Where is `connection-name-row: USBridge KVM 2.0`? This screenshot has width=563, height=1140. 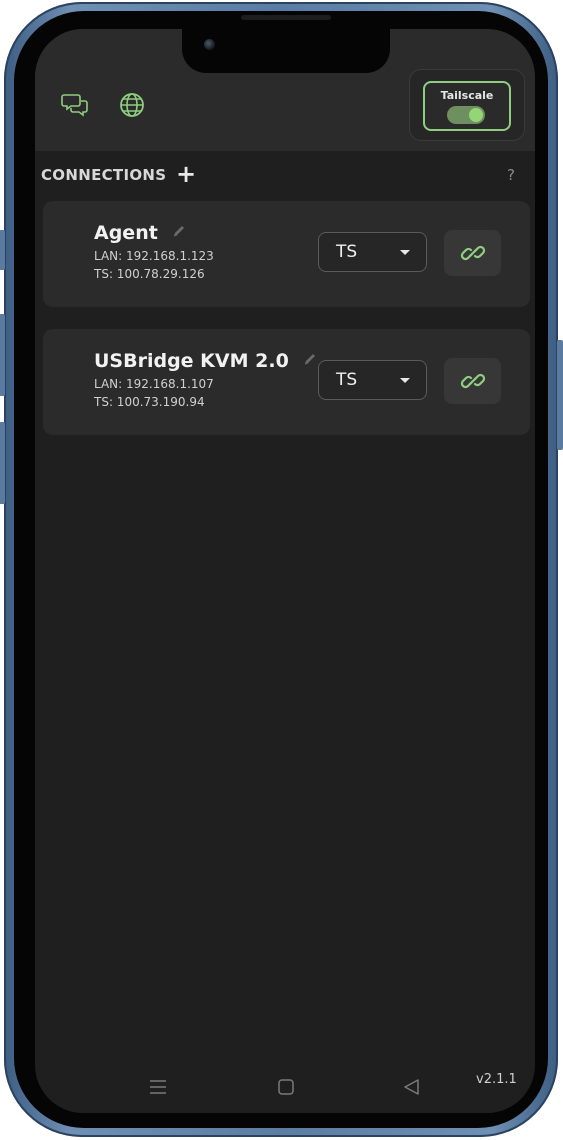
connection-name-row: USBridge KVM 2.0 is located at coordinates (205, 361).